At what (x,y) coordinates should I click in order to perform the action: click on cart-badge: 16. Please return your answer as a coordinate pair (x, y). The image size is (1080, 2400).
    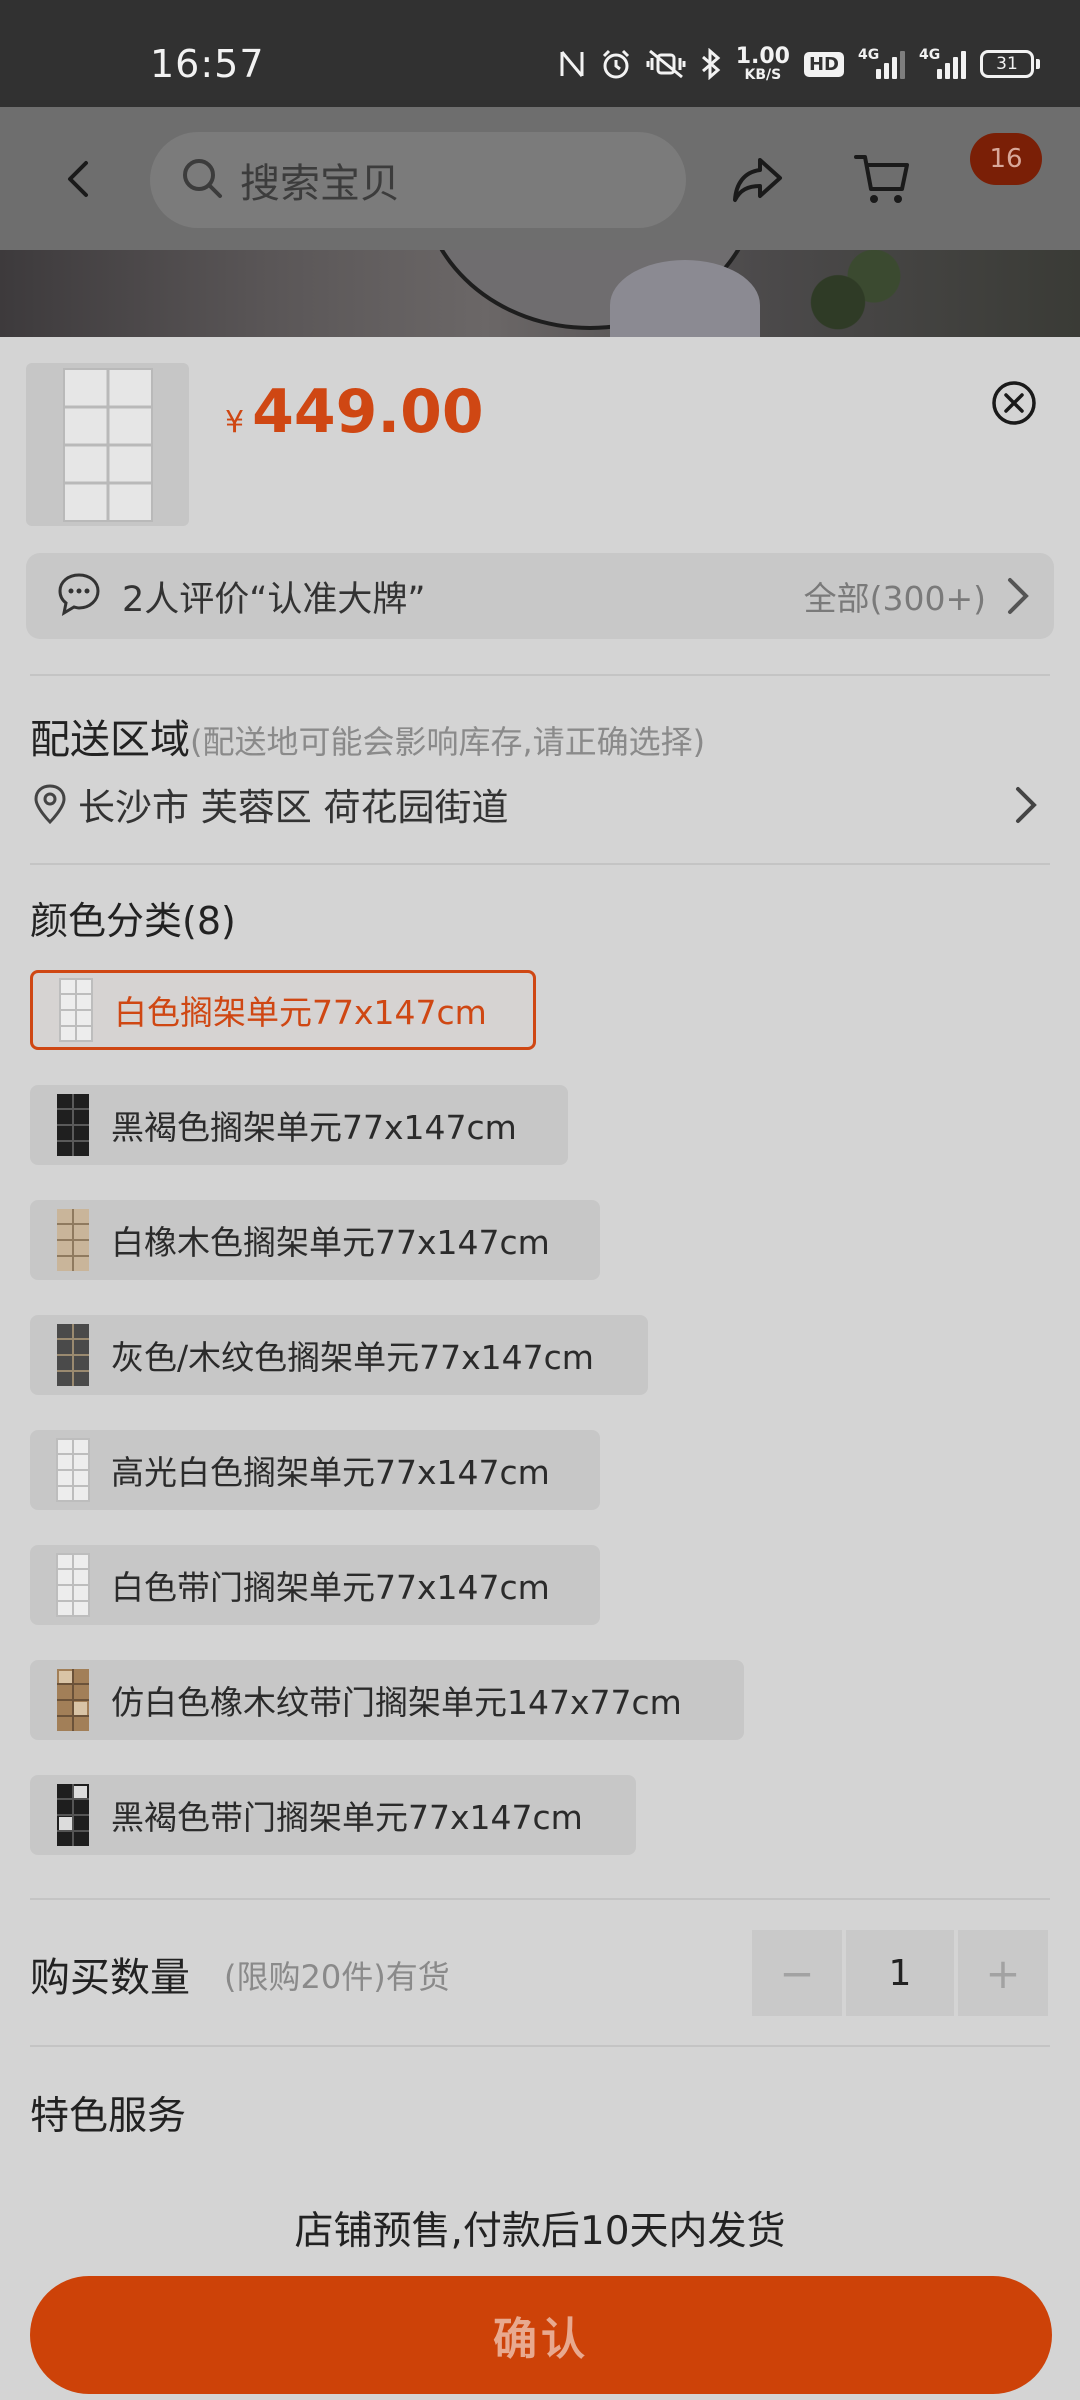
    Looking at the image, I should click on (1006, 159).